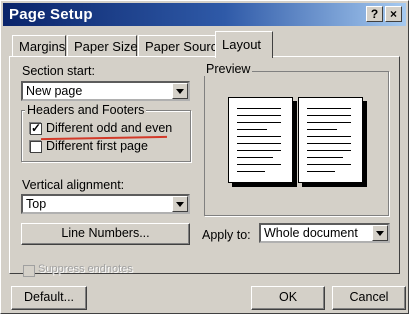 The image size is (409, 314). What do you see at coordinates (36, 147) in the screenshot?
I see `different-first-page-checkbox` at bounding box center [36, 147].